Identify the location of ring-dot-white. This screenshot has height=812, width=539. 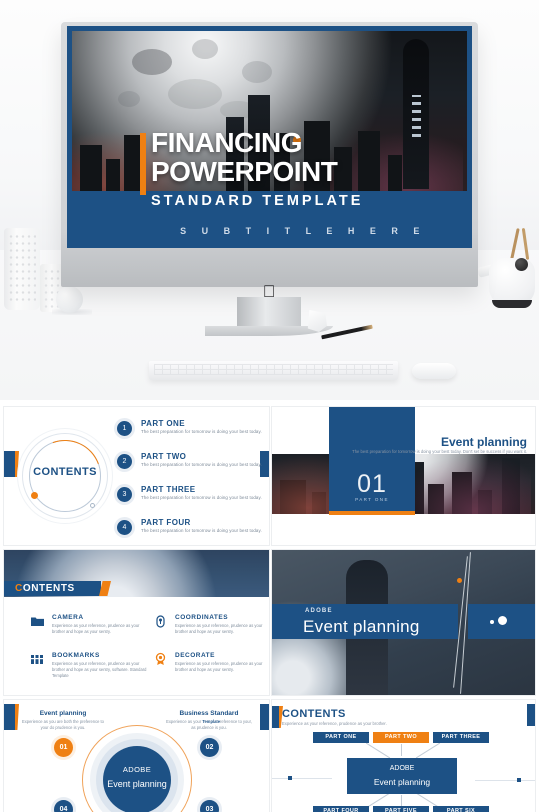
(92, 505).